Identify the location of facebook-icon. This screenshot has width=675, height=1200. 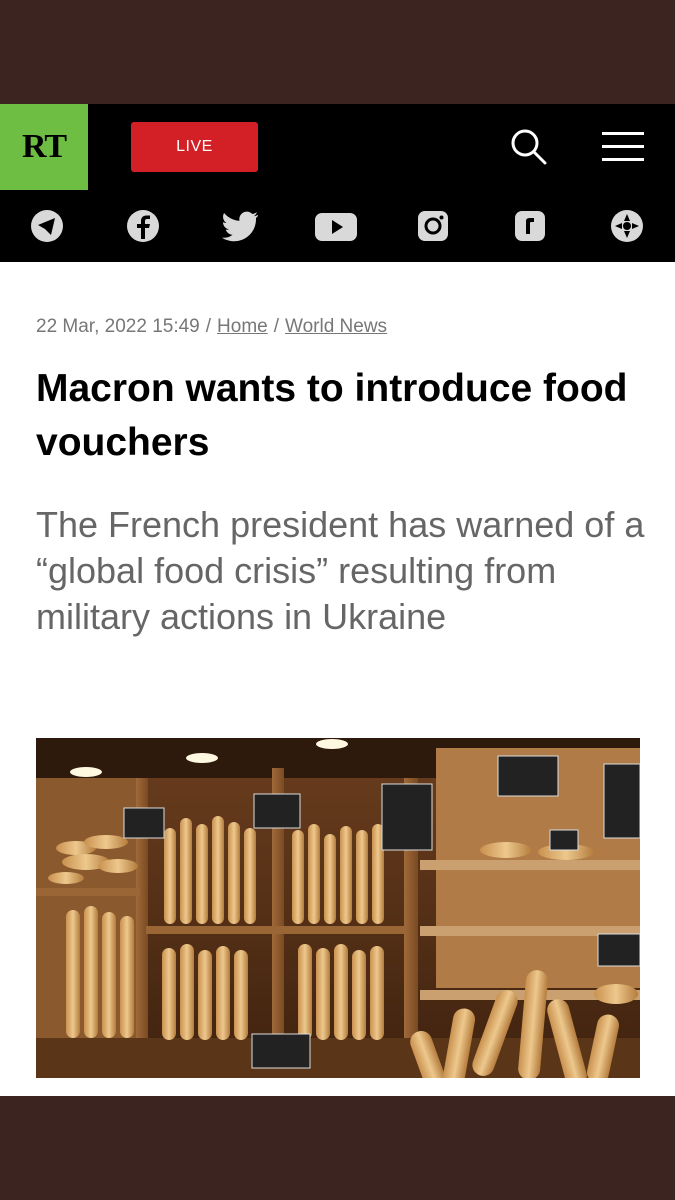
(143, 226).